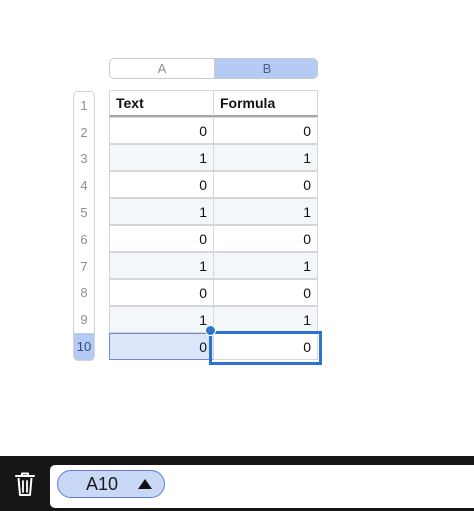 Image resolution: width=474 pixels, height=511 pixels. Describe the element at coordinates (84, 346) in the screenshot. I see `row-header-10: 10` at that location.